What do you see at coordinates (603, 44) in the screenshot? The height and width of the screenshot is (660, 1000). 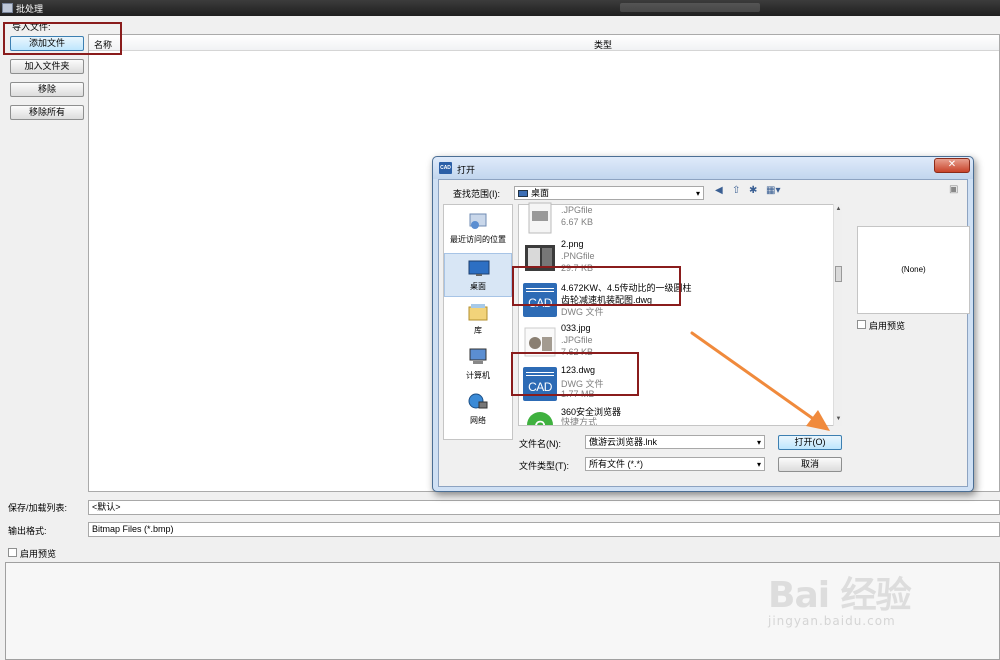 I see `column-type: 类型` at bounding box center [603, 44].